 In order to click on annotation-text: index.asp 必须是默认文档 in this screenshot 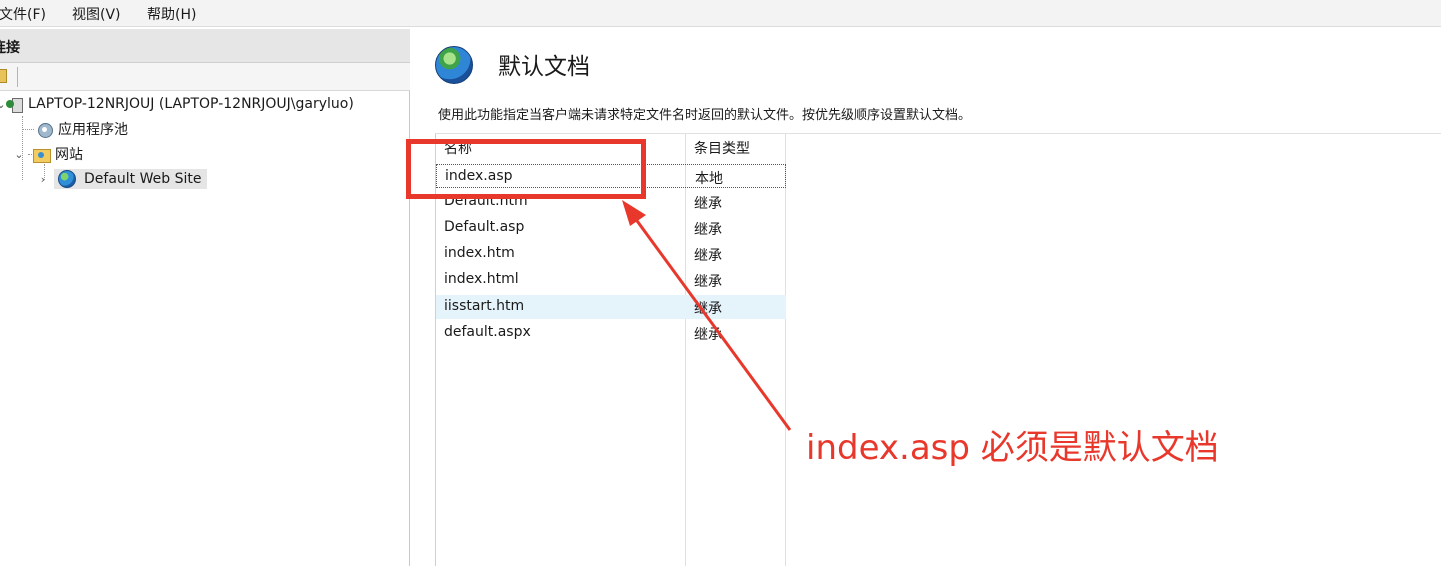, I will do `click(1012, 448)`.